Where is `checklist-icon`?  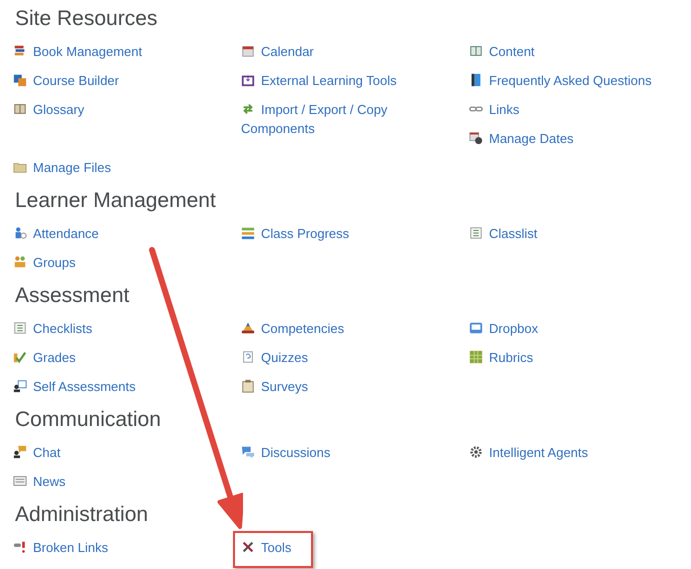 checklist-icon is located at coordinates (20, 328).